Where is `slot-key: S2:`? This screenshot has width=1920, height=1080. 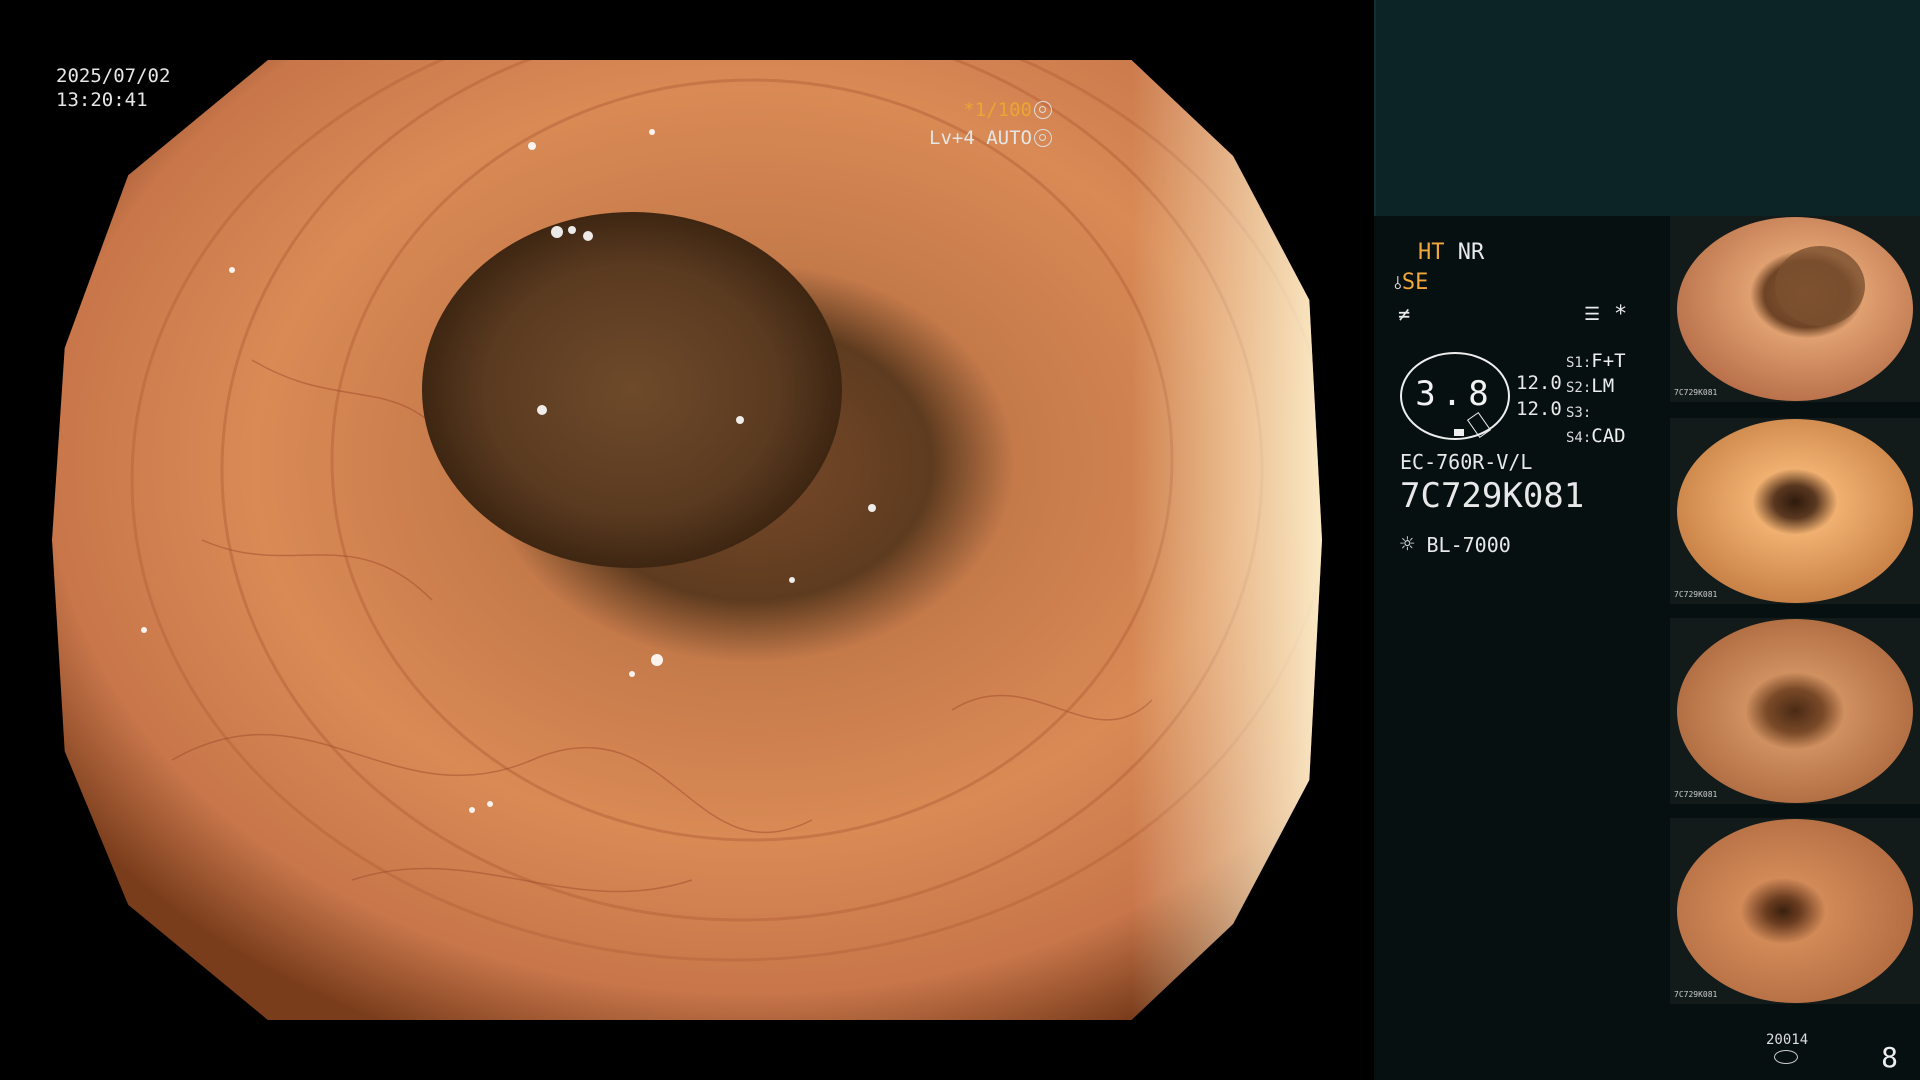
slot-key: S2: is located at coordinates (1579, 388).